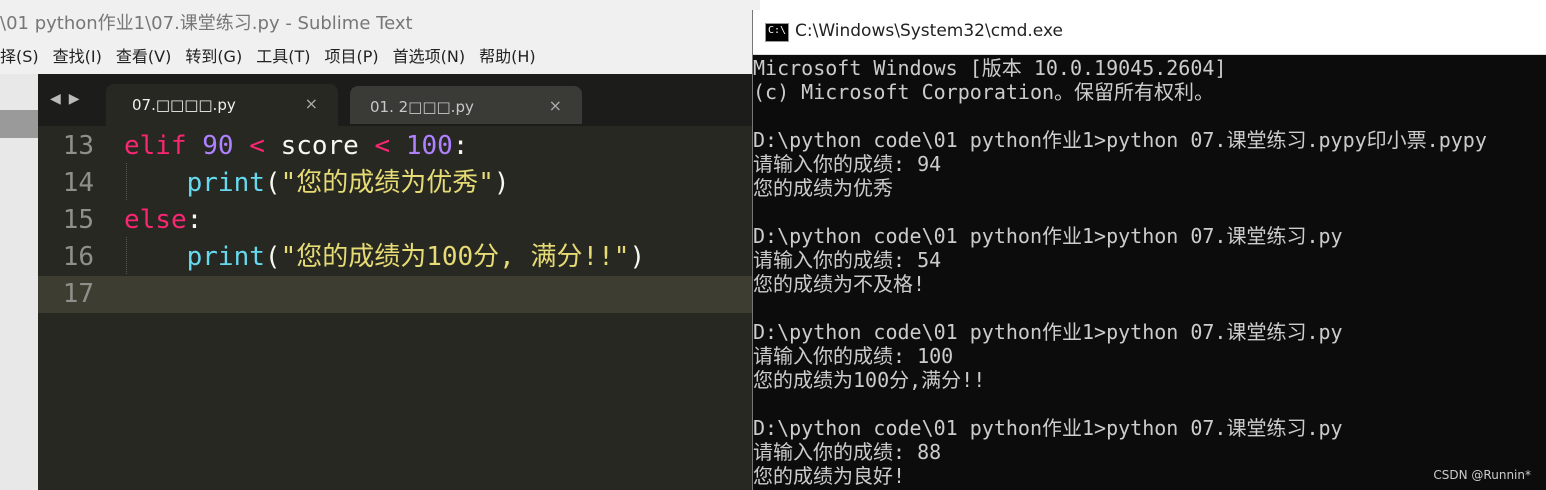 This screenshot has width=1546, height=490. Describe the element at coordinates (990, 68) in the screenshot. I see `console-line: Microsoft Windows [版本 10.0.19045.2604]` at that location.